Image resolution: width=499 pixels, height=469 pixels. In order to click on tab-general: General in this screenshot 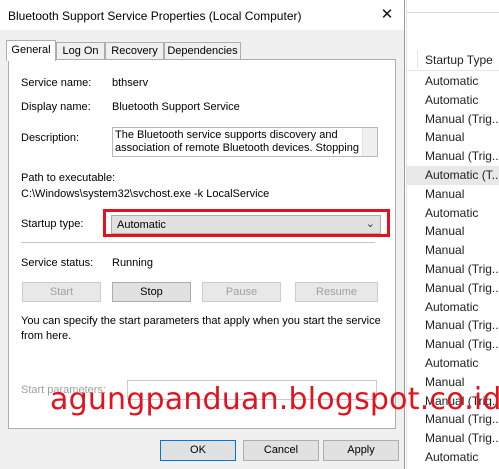, I will do `click(31, 50)`.